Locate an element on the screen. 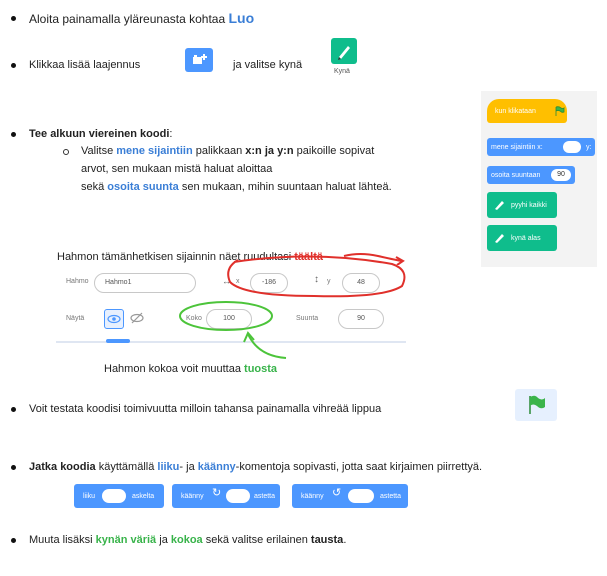 The width and height of the screenshot is (607, 576). green-flag-button is located at coordinates (536, 405).